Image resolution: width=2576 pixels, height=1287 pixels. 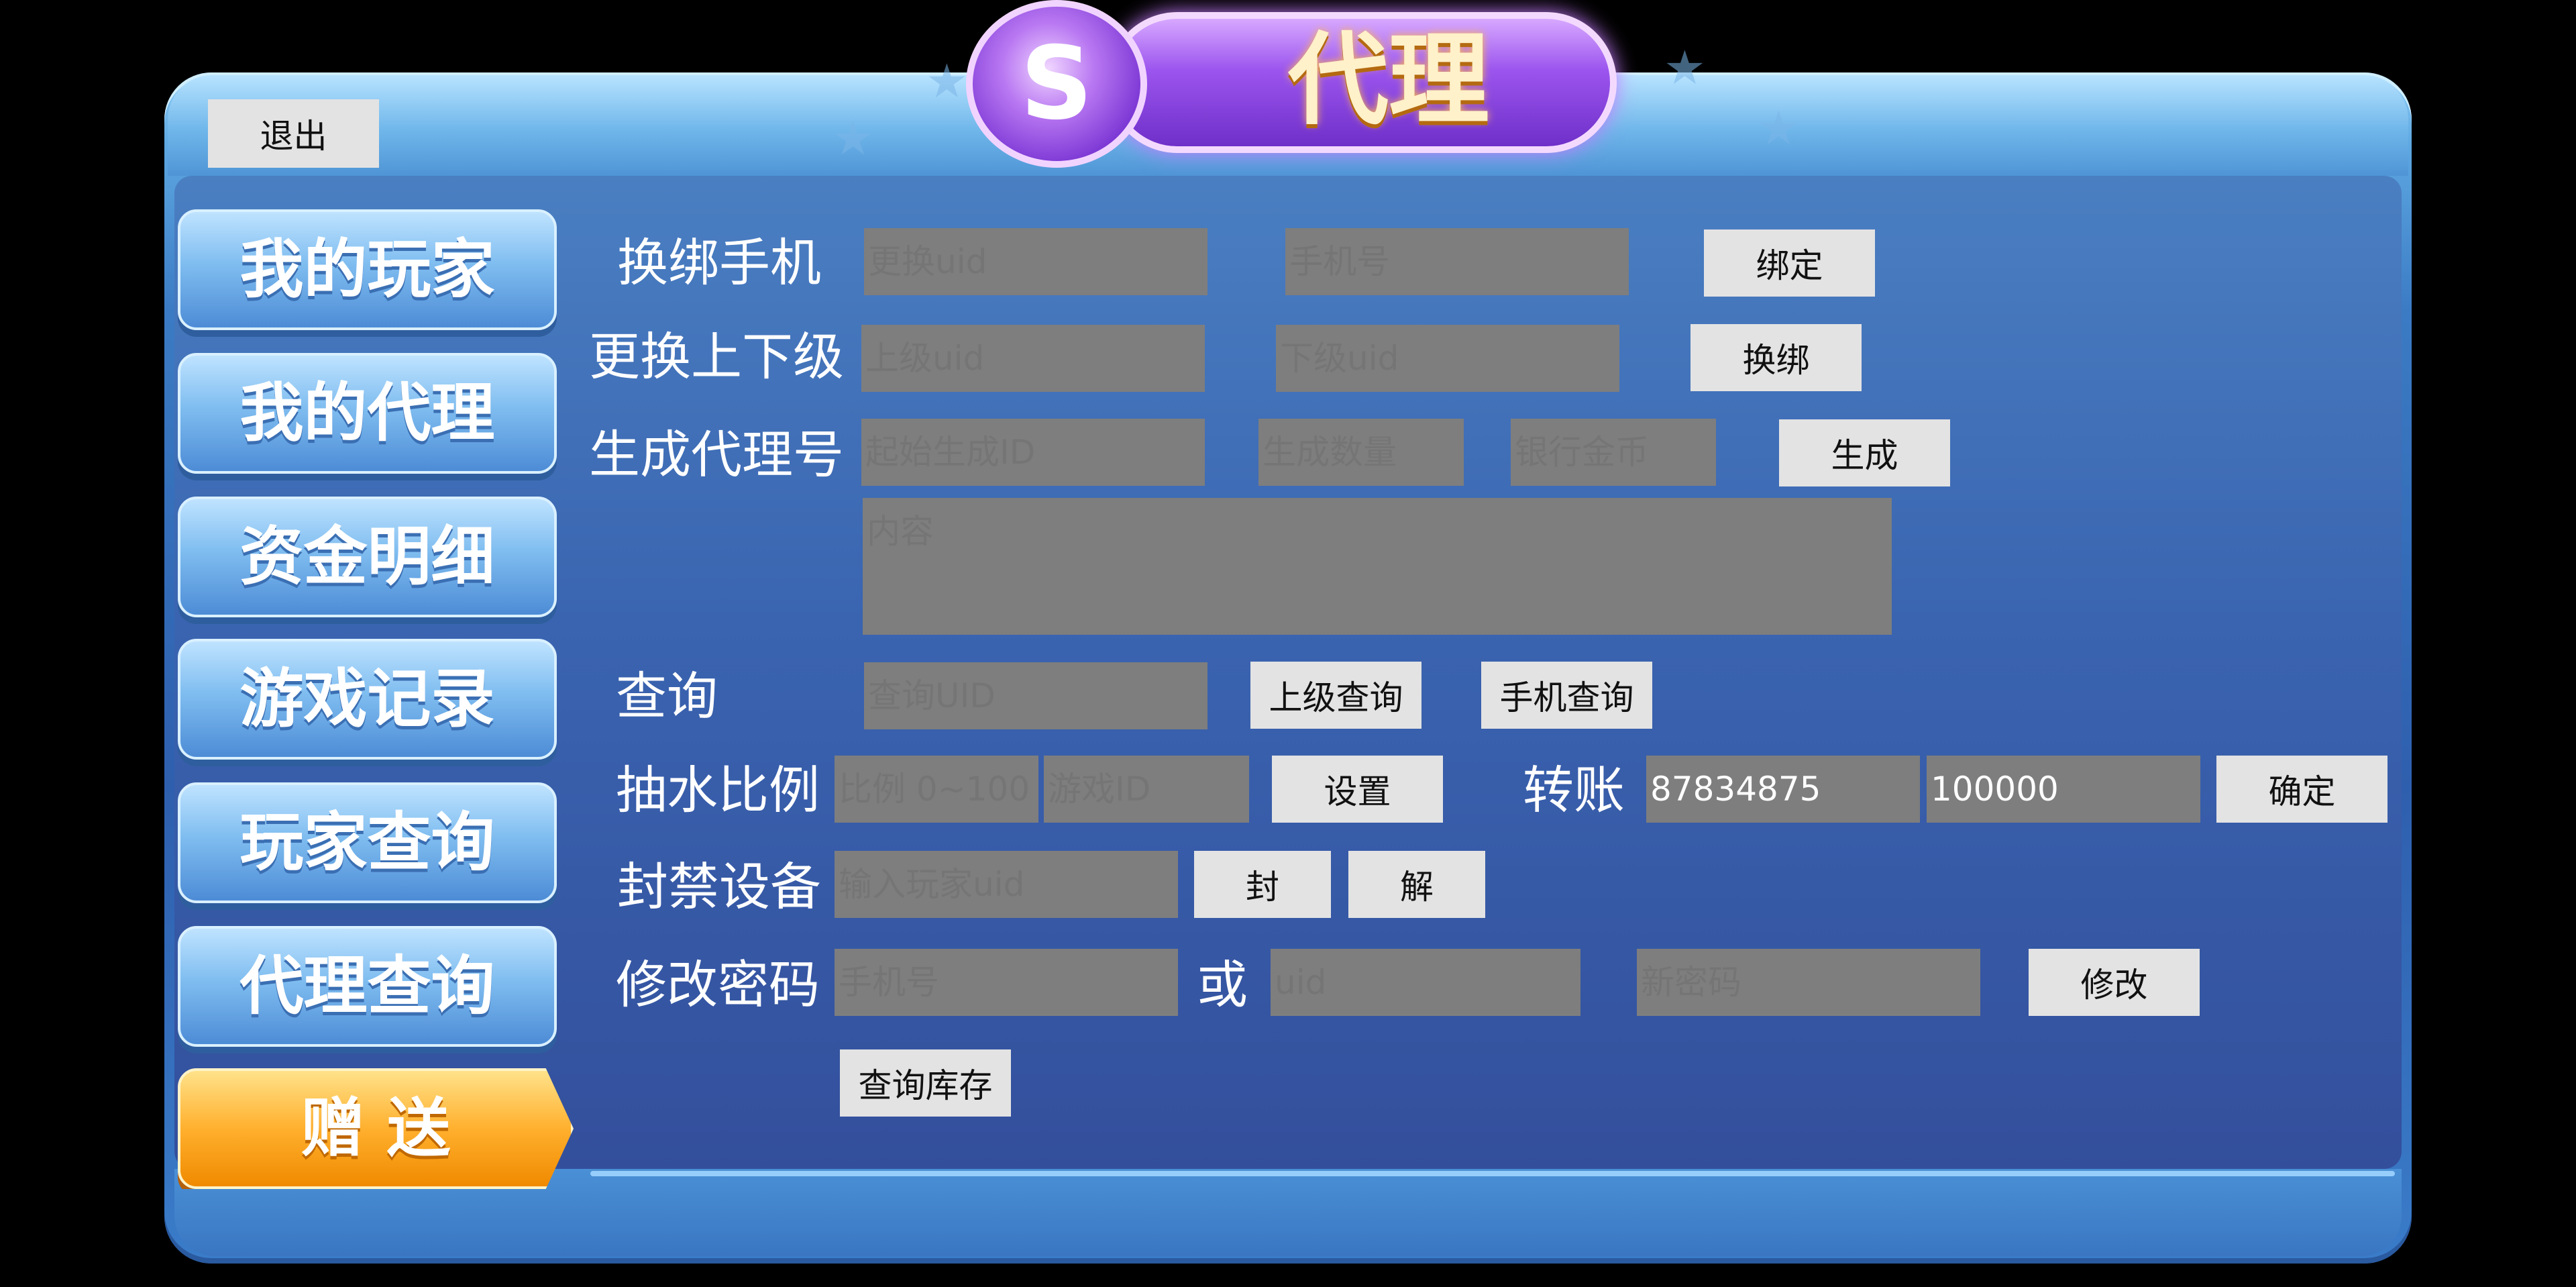 I want to click on superior-uid-input, so click(x=1033, y=358).